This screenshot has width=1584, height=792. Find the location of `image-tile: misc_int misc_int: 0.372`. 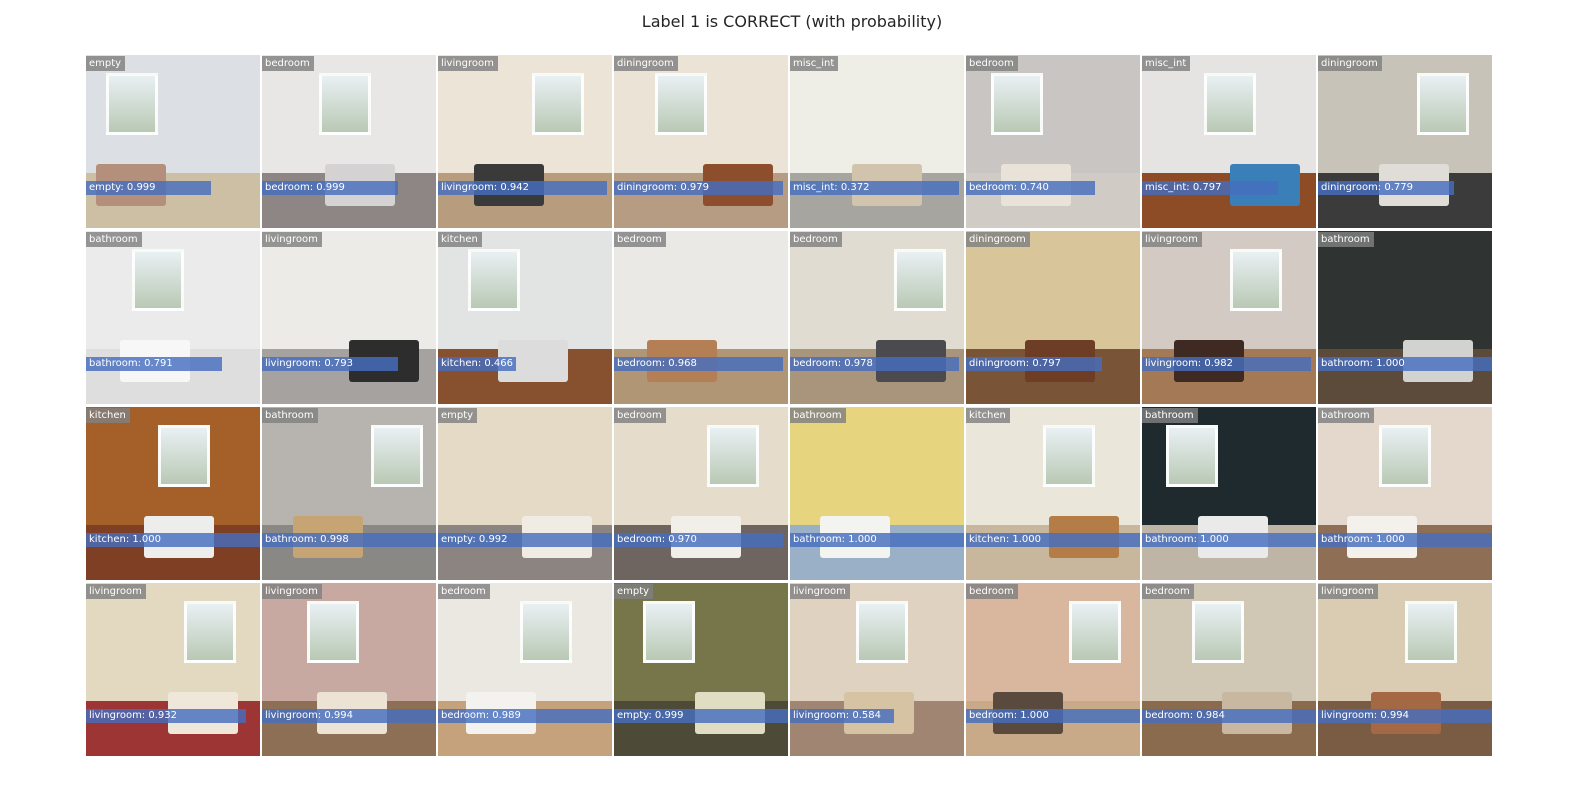

image-tile: misc_int misc_int: 0.372 is located at coordinates (877, 141).